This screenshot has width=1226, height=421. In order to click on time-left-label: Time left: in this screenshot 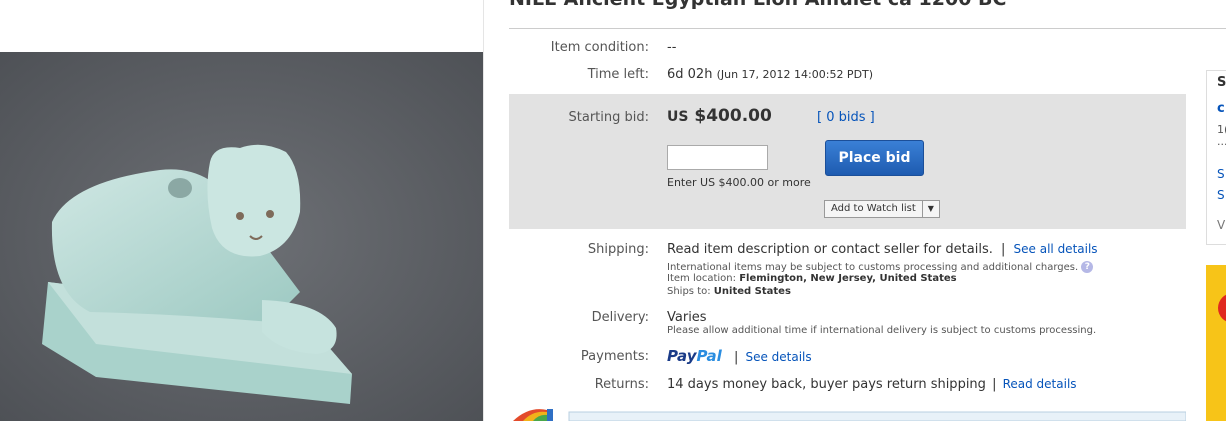, I will do `click(618, 74)`.